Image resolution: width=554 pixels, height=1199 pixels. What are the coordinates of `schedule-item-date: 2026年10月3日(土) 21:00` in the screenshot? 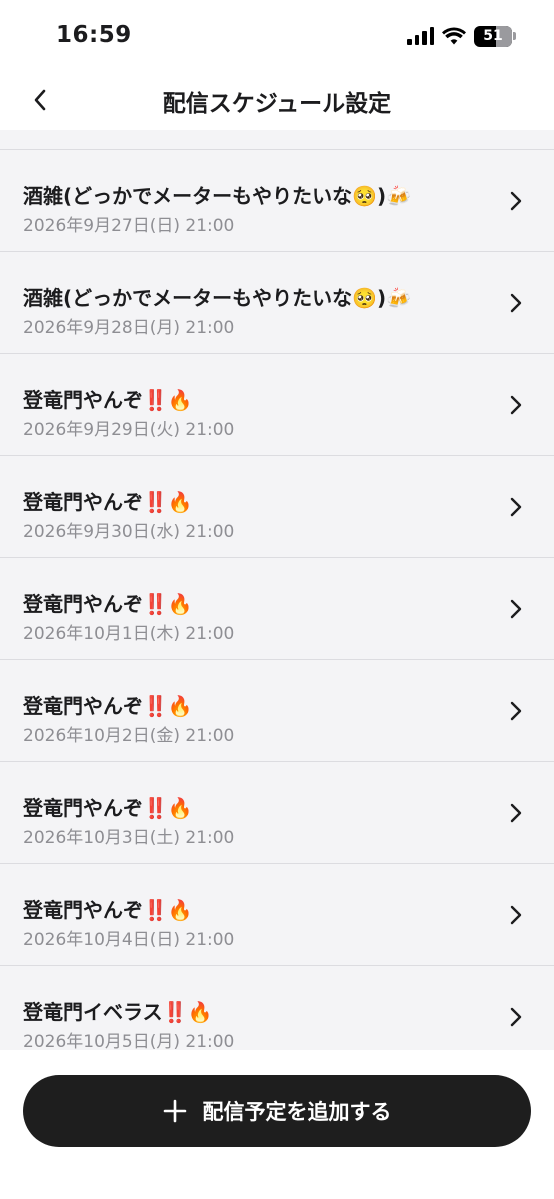 It's located at (129, 838).